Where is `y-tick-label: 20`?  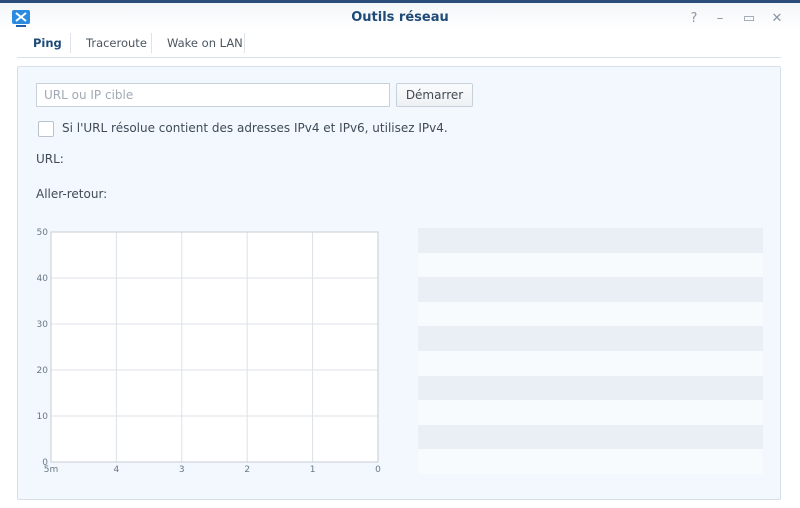
y-tick-label: 20 is located at coordinates (43, 371).